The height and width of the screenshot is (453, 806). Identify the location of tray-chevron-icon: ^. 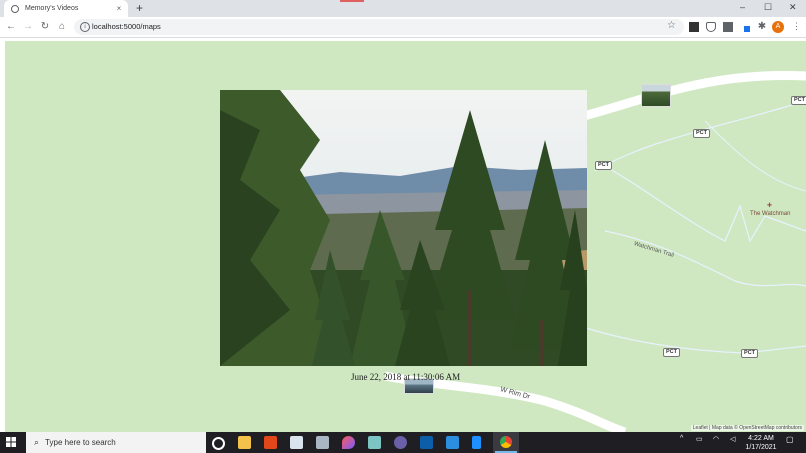
(681, 438).